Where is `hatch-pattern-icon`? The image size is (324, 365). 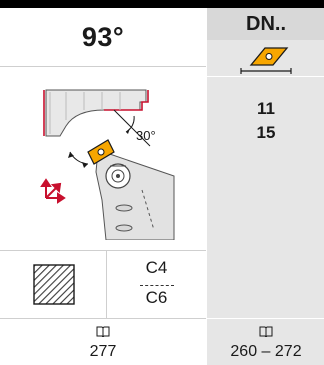 hatch-pattern-icon is located at coordinates (54, 284).